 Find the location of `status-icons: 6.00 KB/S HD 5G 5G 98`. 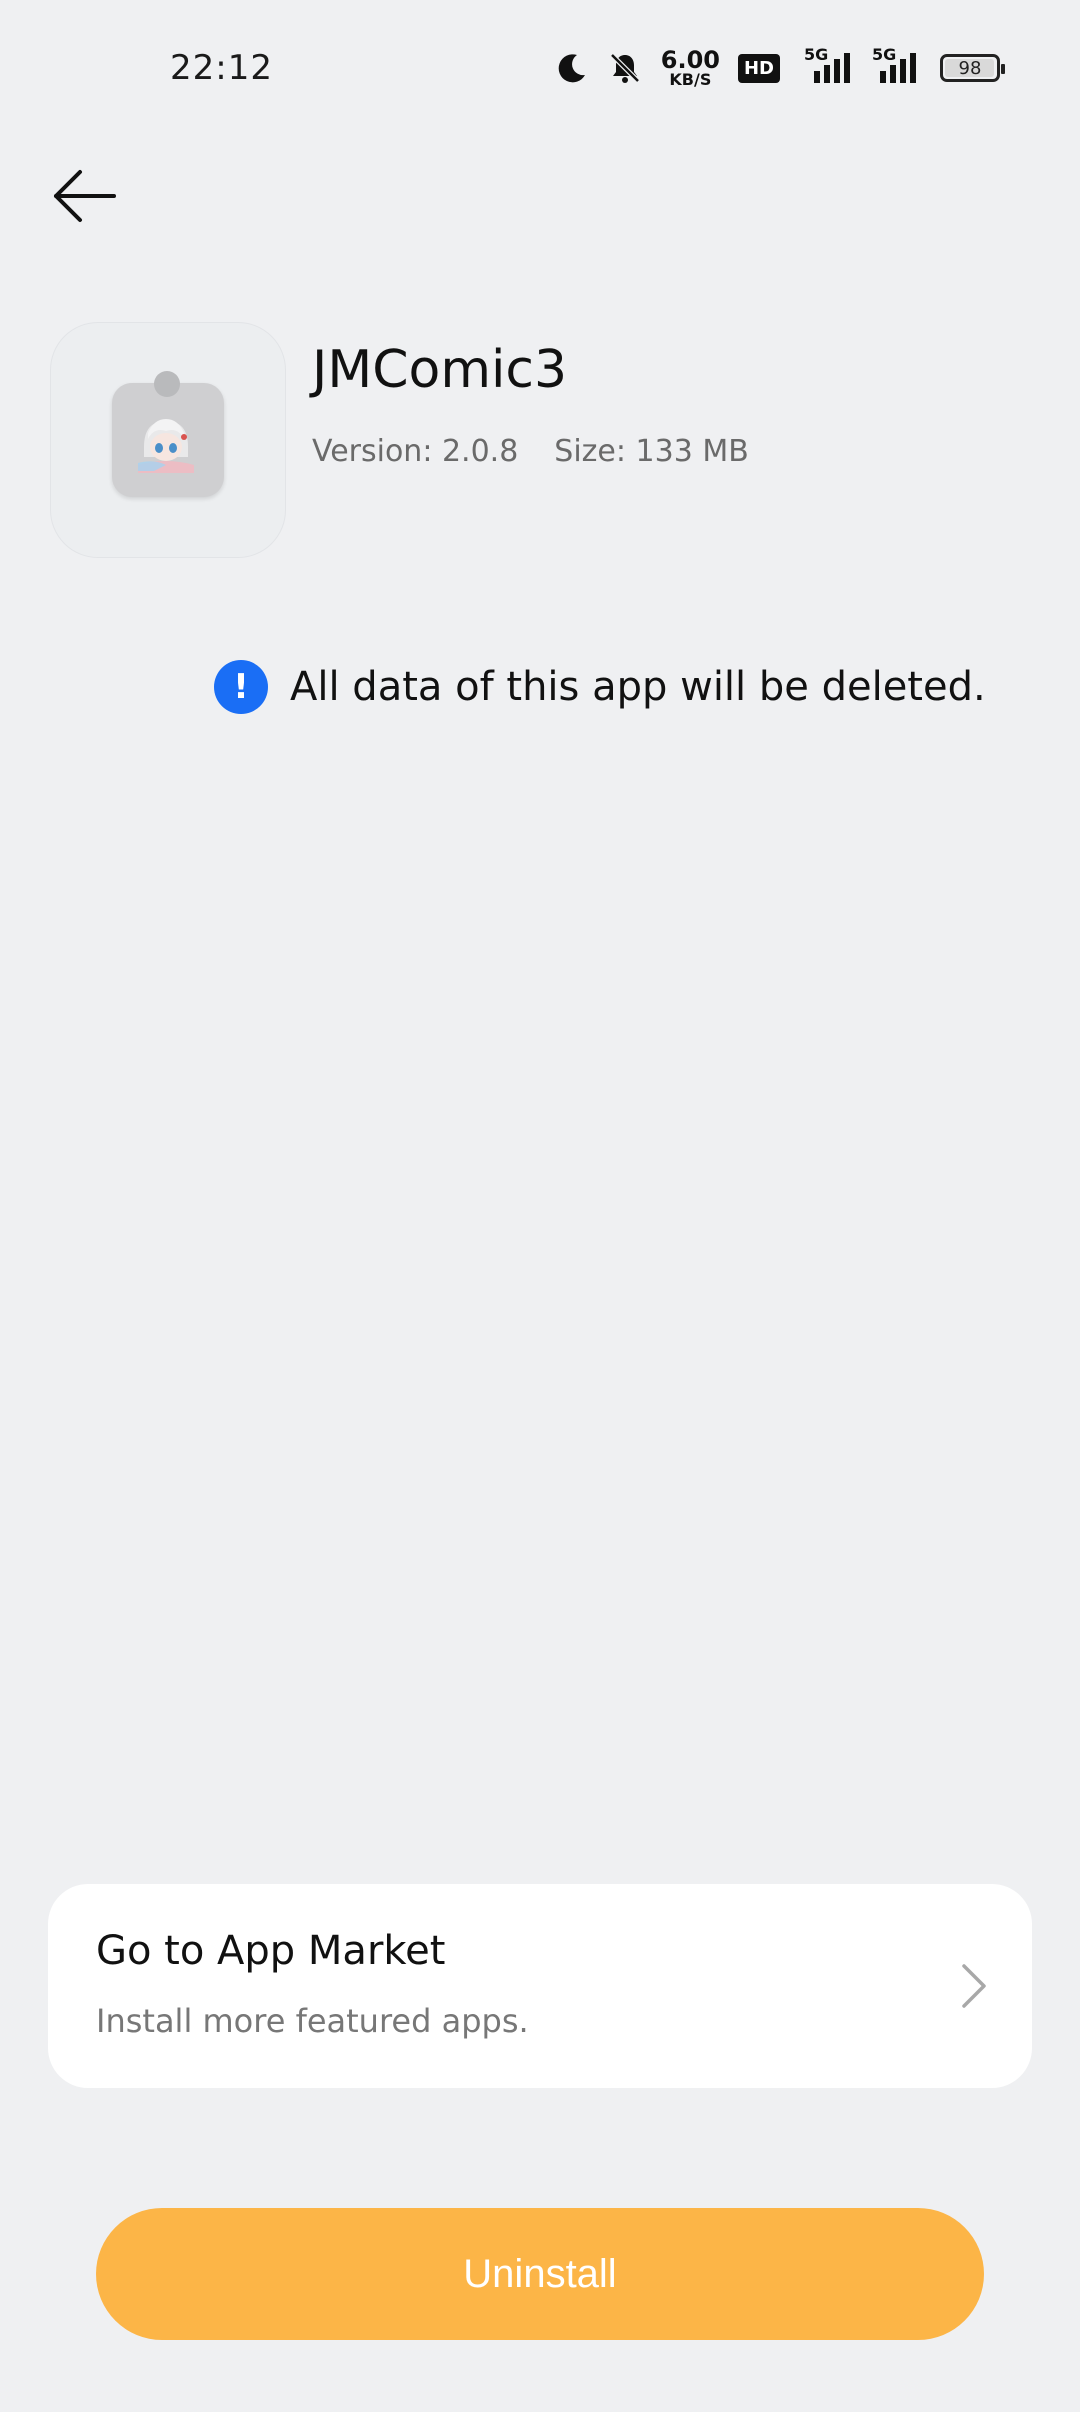

status-icons: 6.00 KB/S HD 5G 5G 98 is located at coordinates (780, 68).